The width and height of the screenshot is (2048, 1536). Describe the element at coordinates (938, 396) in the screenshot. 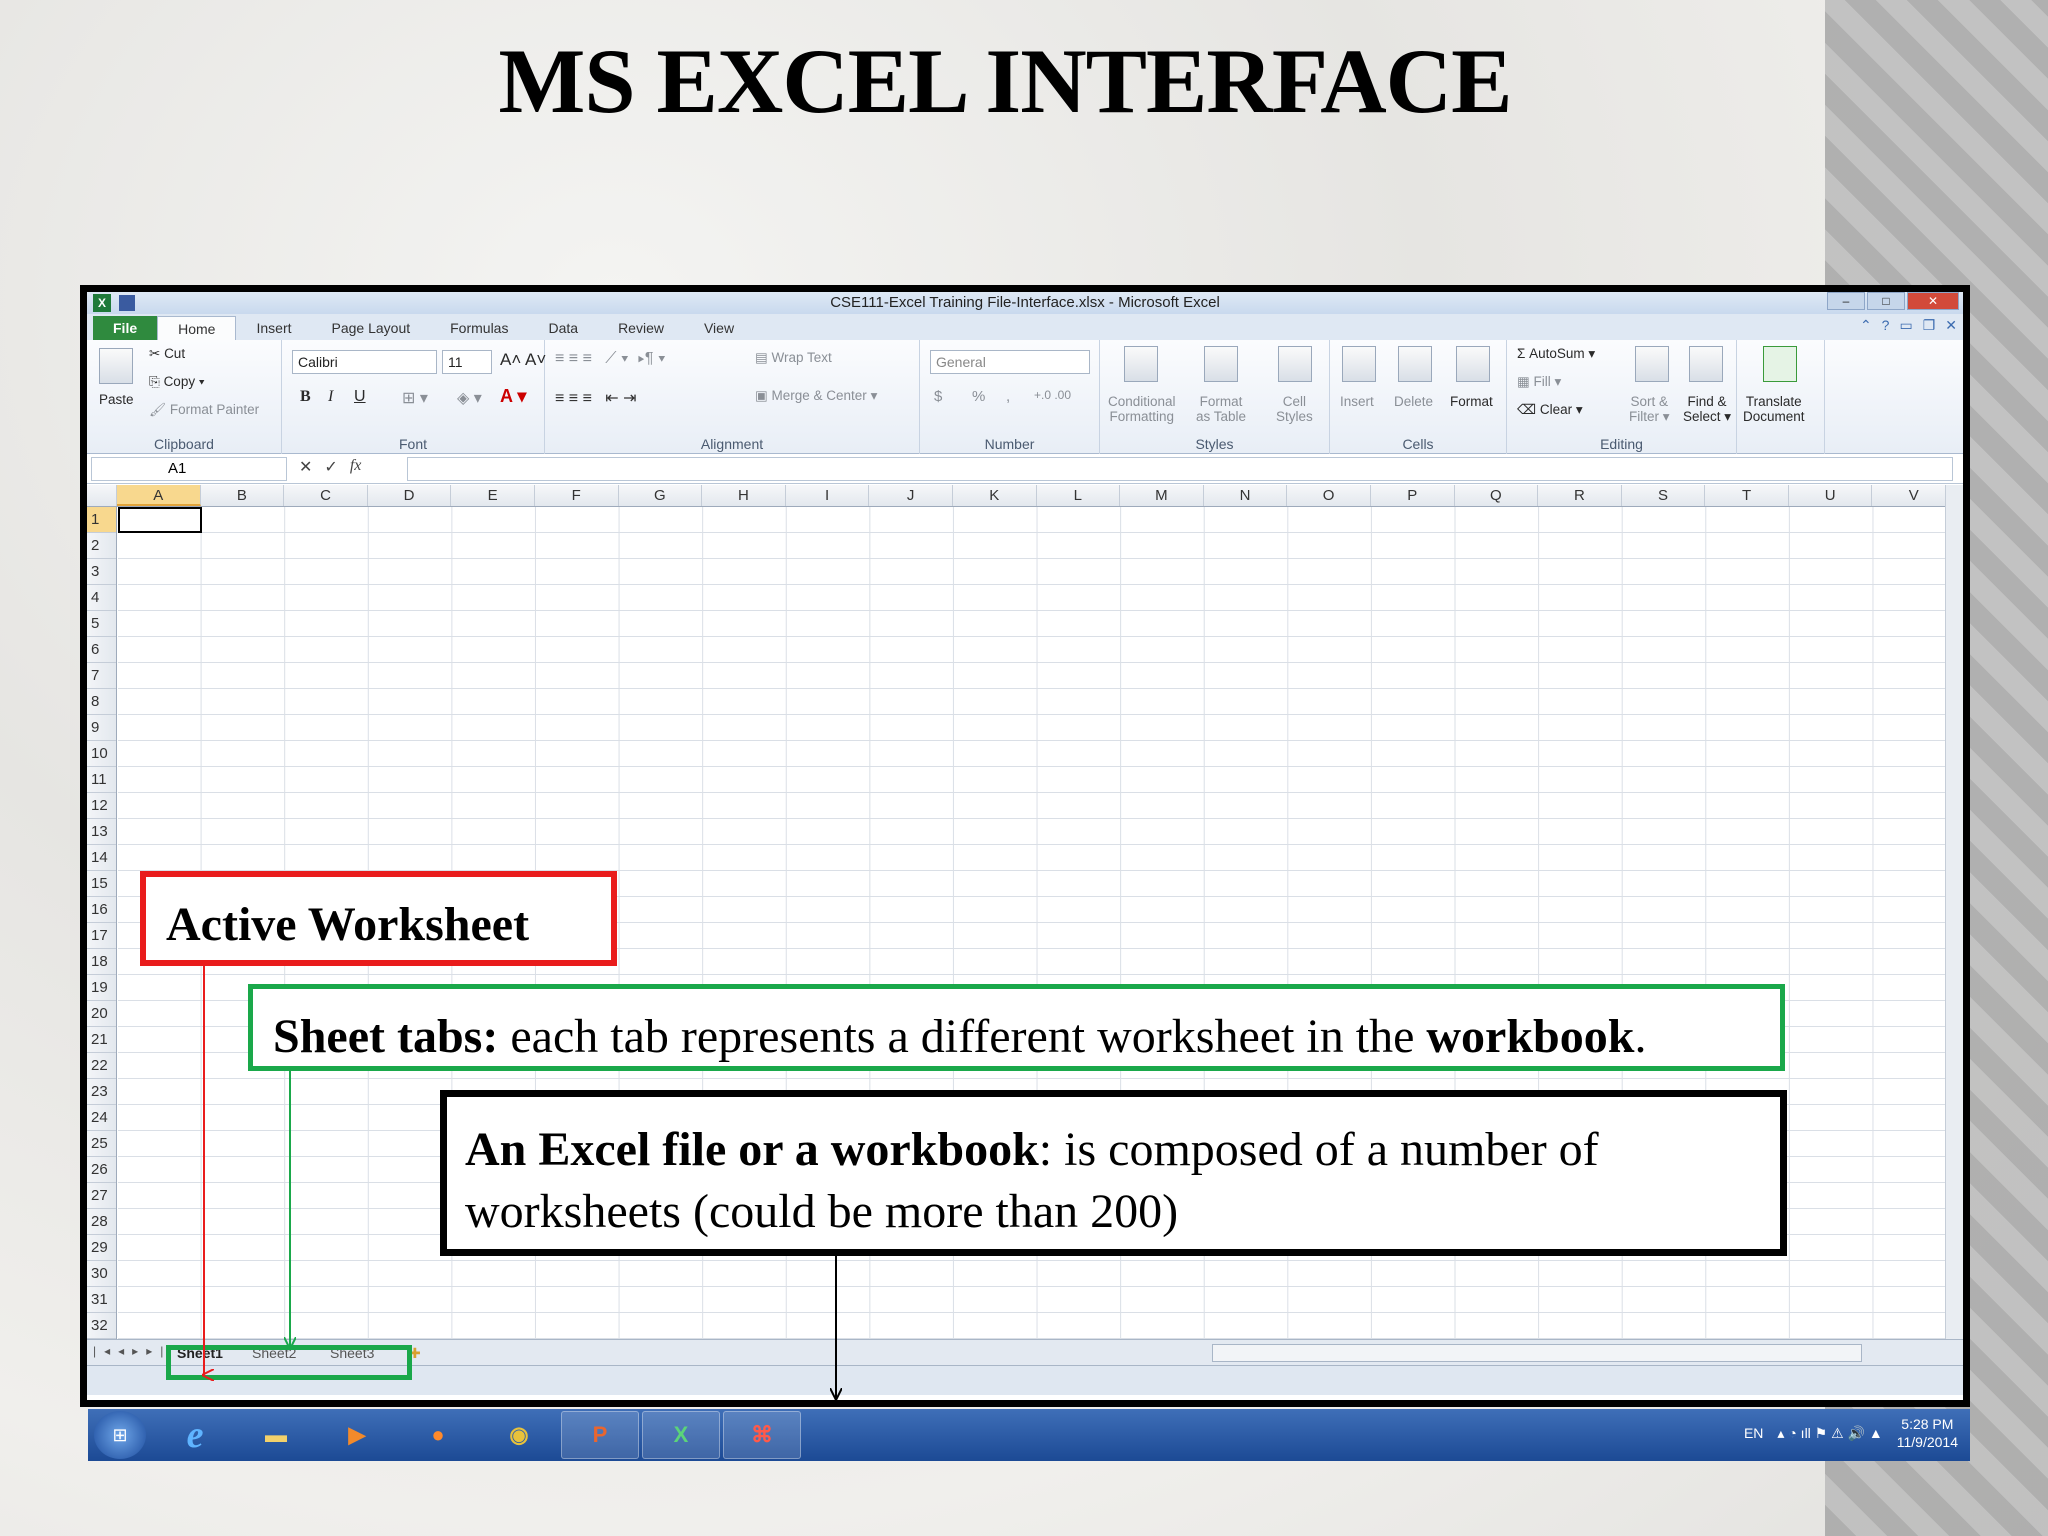

I see `currency-button: $` at that location.